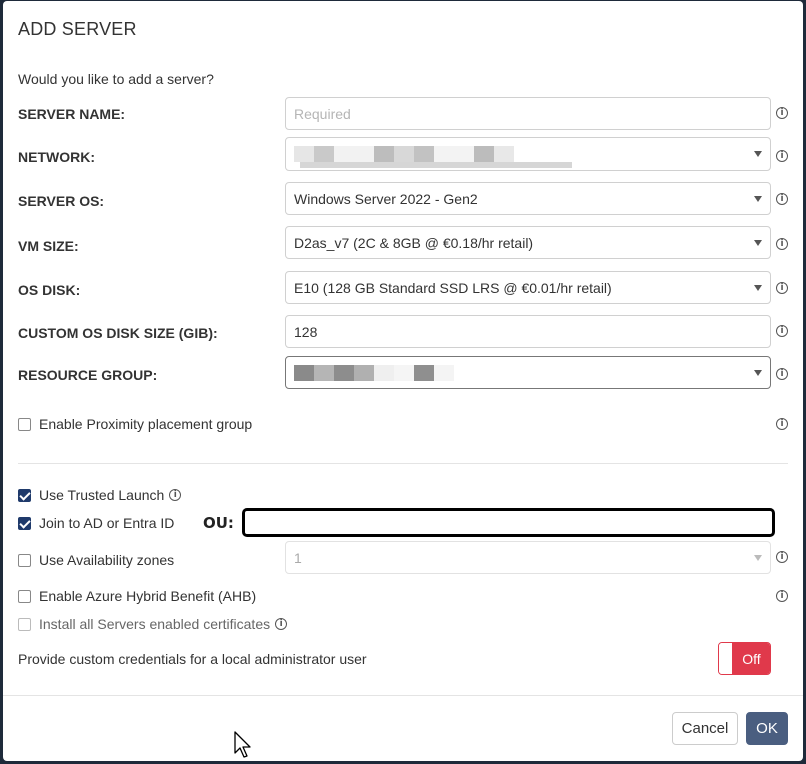  What do you see at coordinates (218, 523) in the screenshot?
I see `ou-label: OU:` at bounding box center [218, 523].